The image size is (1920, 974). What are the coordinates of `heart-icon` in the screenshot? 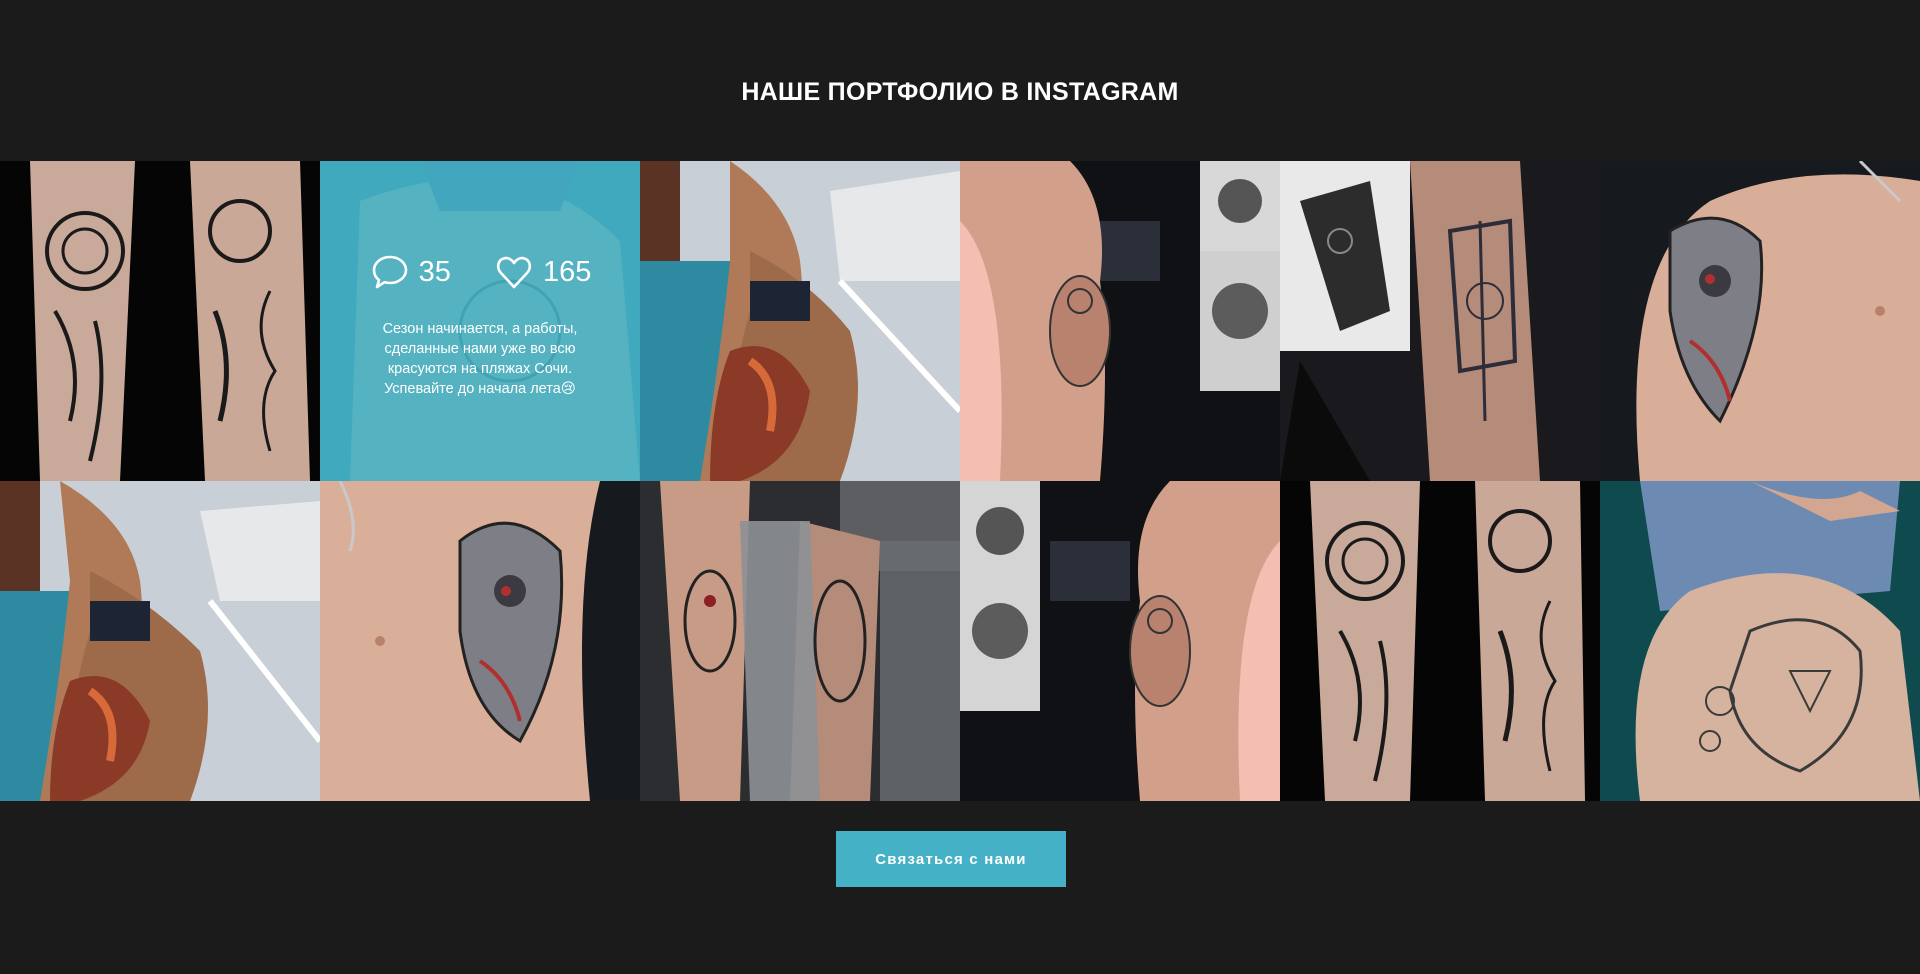 It's located at (514, 272).